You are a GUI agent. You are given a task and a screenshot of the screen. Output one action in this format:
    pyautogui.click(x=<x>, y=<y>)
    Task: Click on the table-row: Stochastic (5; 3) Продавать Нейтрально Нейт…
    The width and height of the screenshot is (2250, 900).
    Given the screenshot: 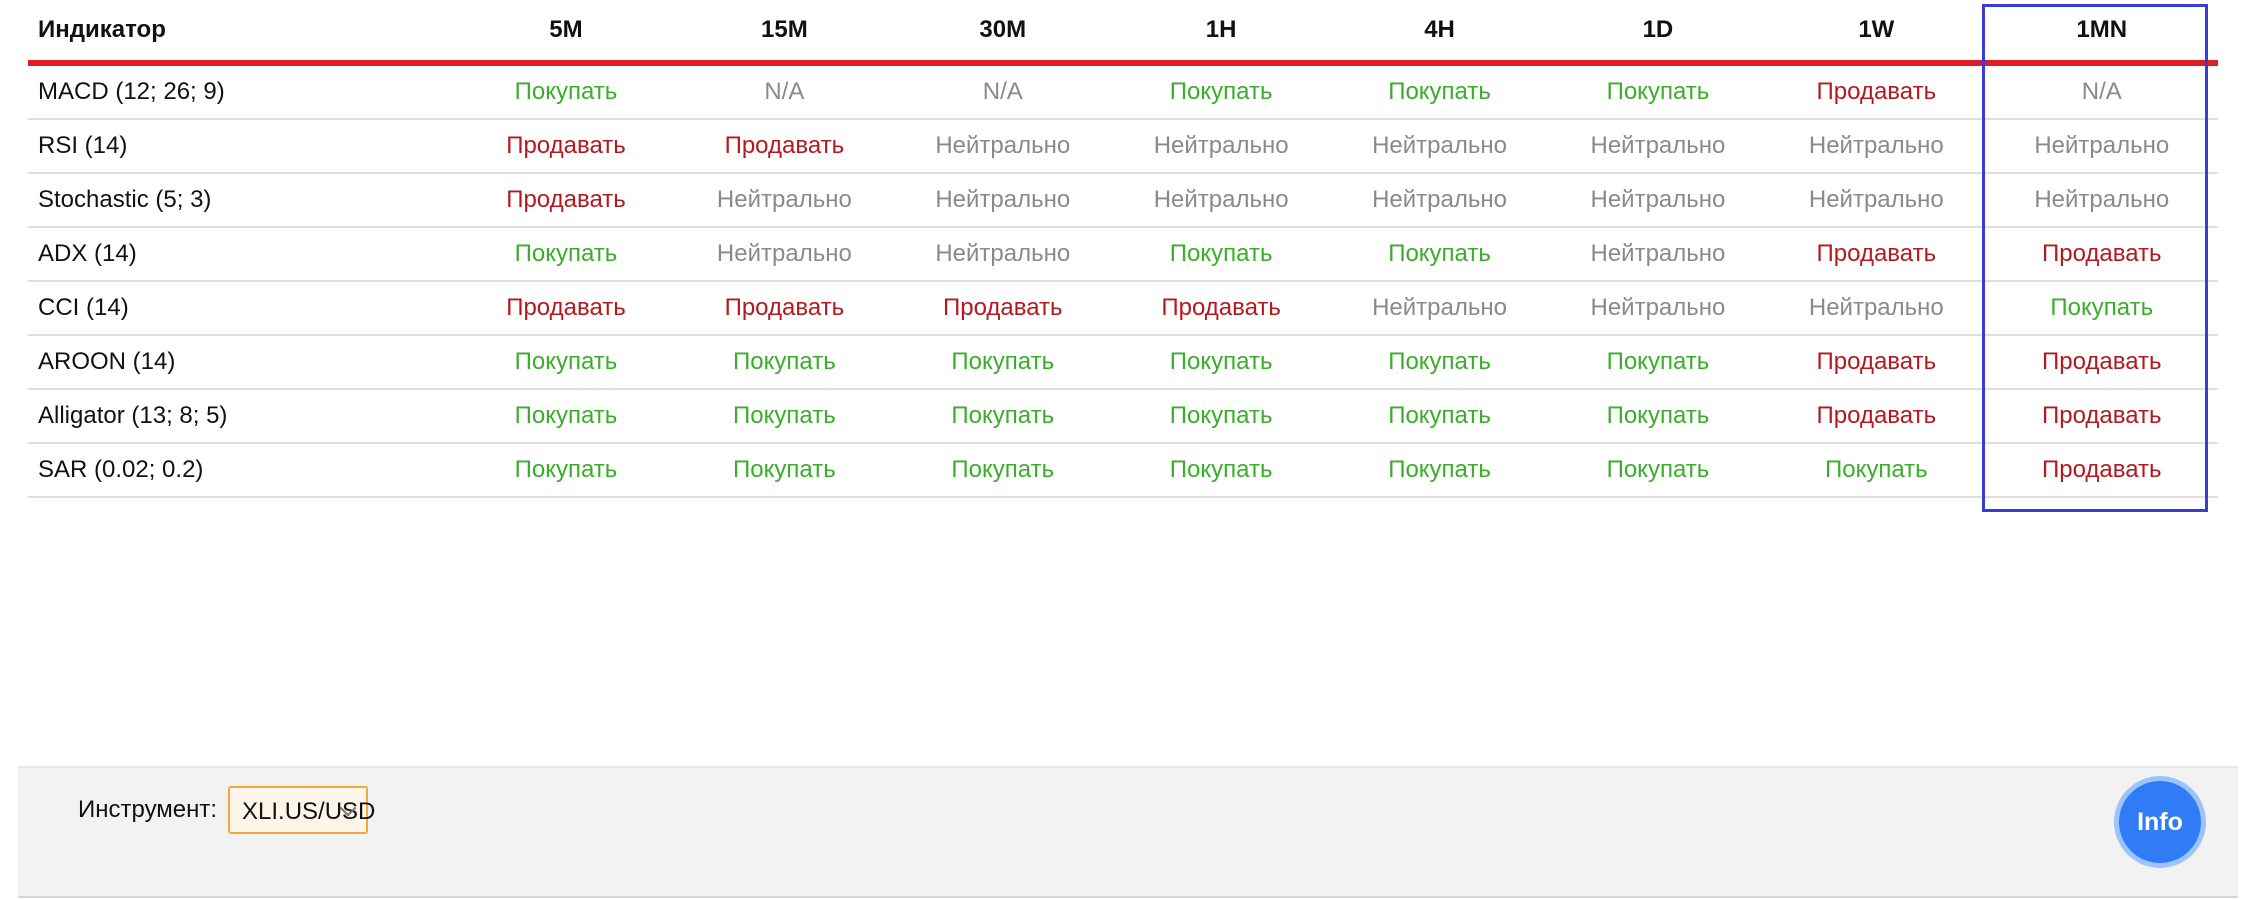 What is the action you would take?
    pyautogui.click(x=1123, y=200)
    